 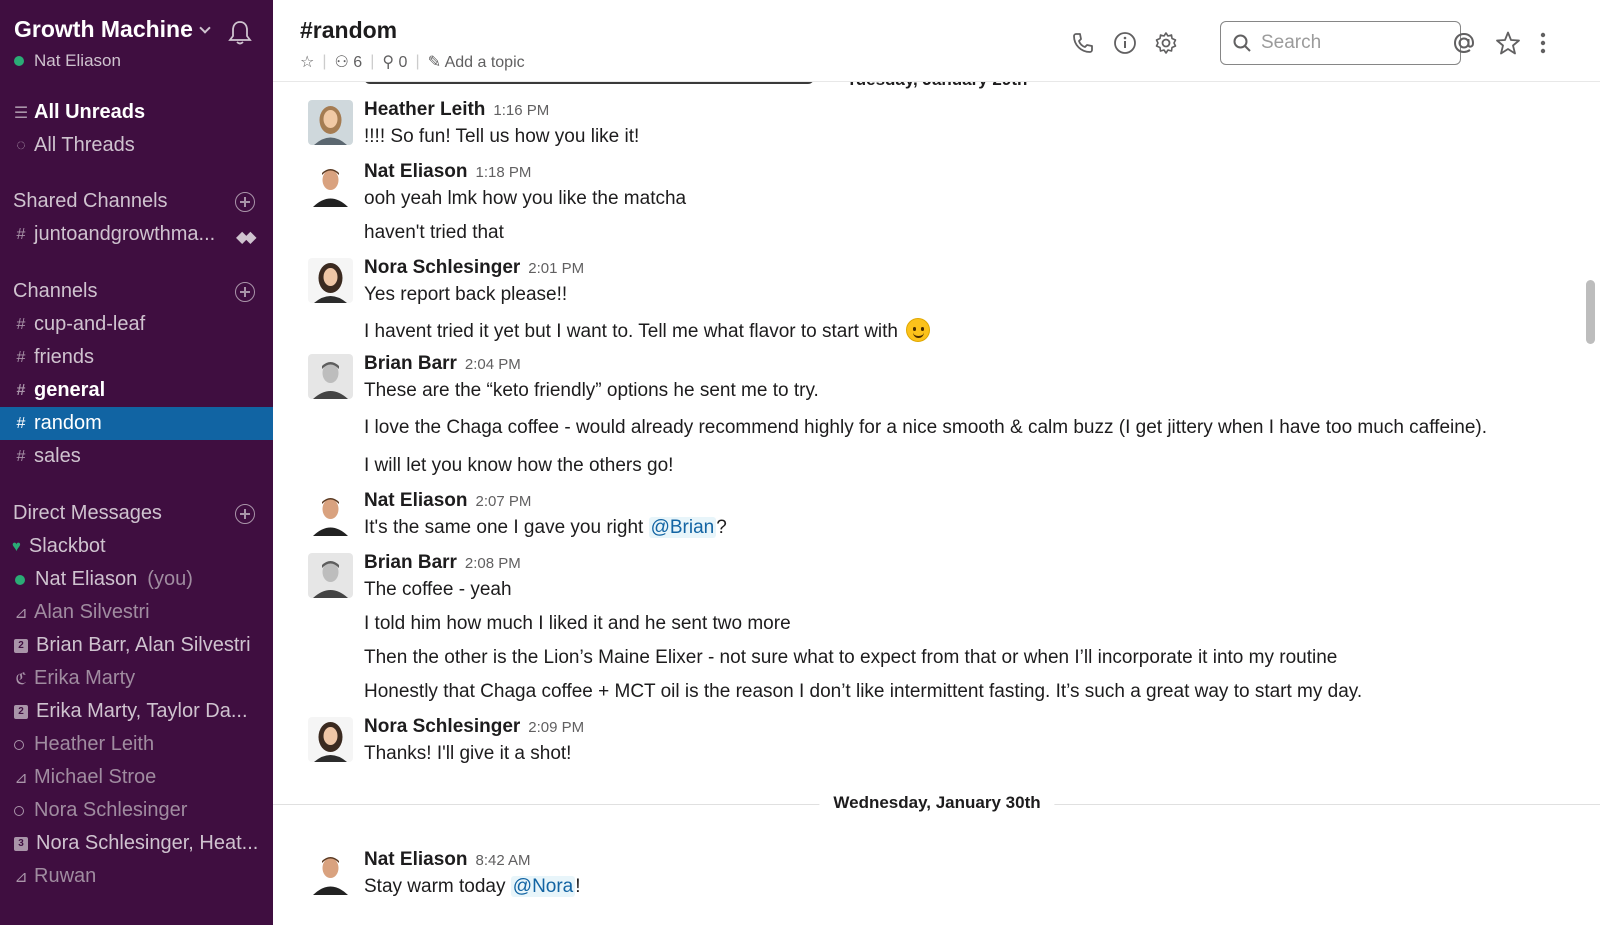 What do you see at coordinates (1356, 43) in the screenshot?
I see `search-input` at bounding box center [1356, 43].